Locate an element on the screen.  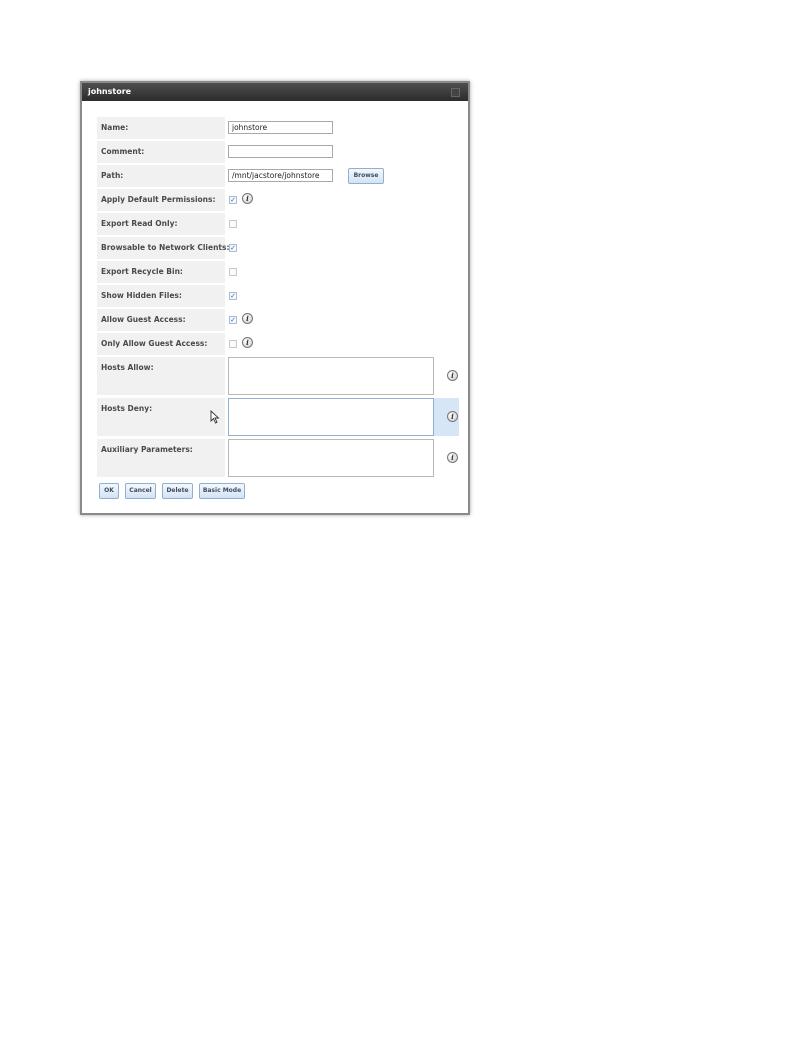
show-hidden-files-label: Show Hidden Files: is located at coordinates (161, 296).